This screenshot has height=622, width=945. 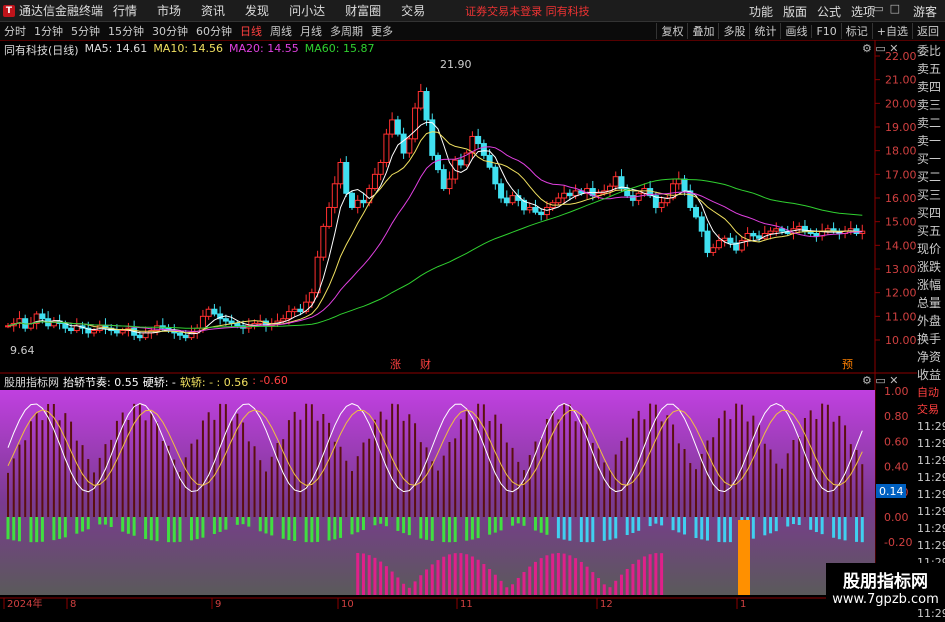 I want to click on date-label-1: 8, so click(x=73, y=604).